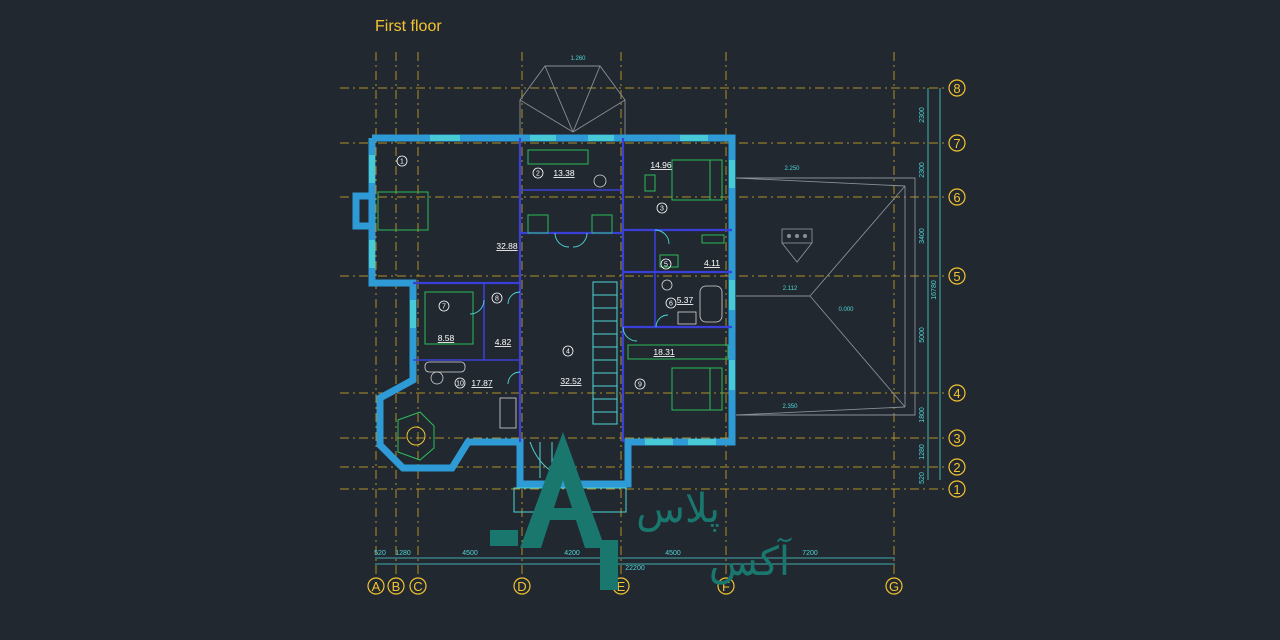  I want to click on axis-bubble-8: 8, so click(957, 88).